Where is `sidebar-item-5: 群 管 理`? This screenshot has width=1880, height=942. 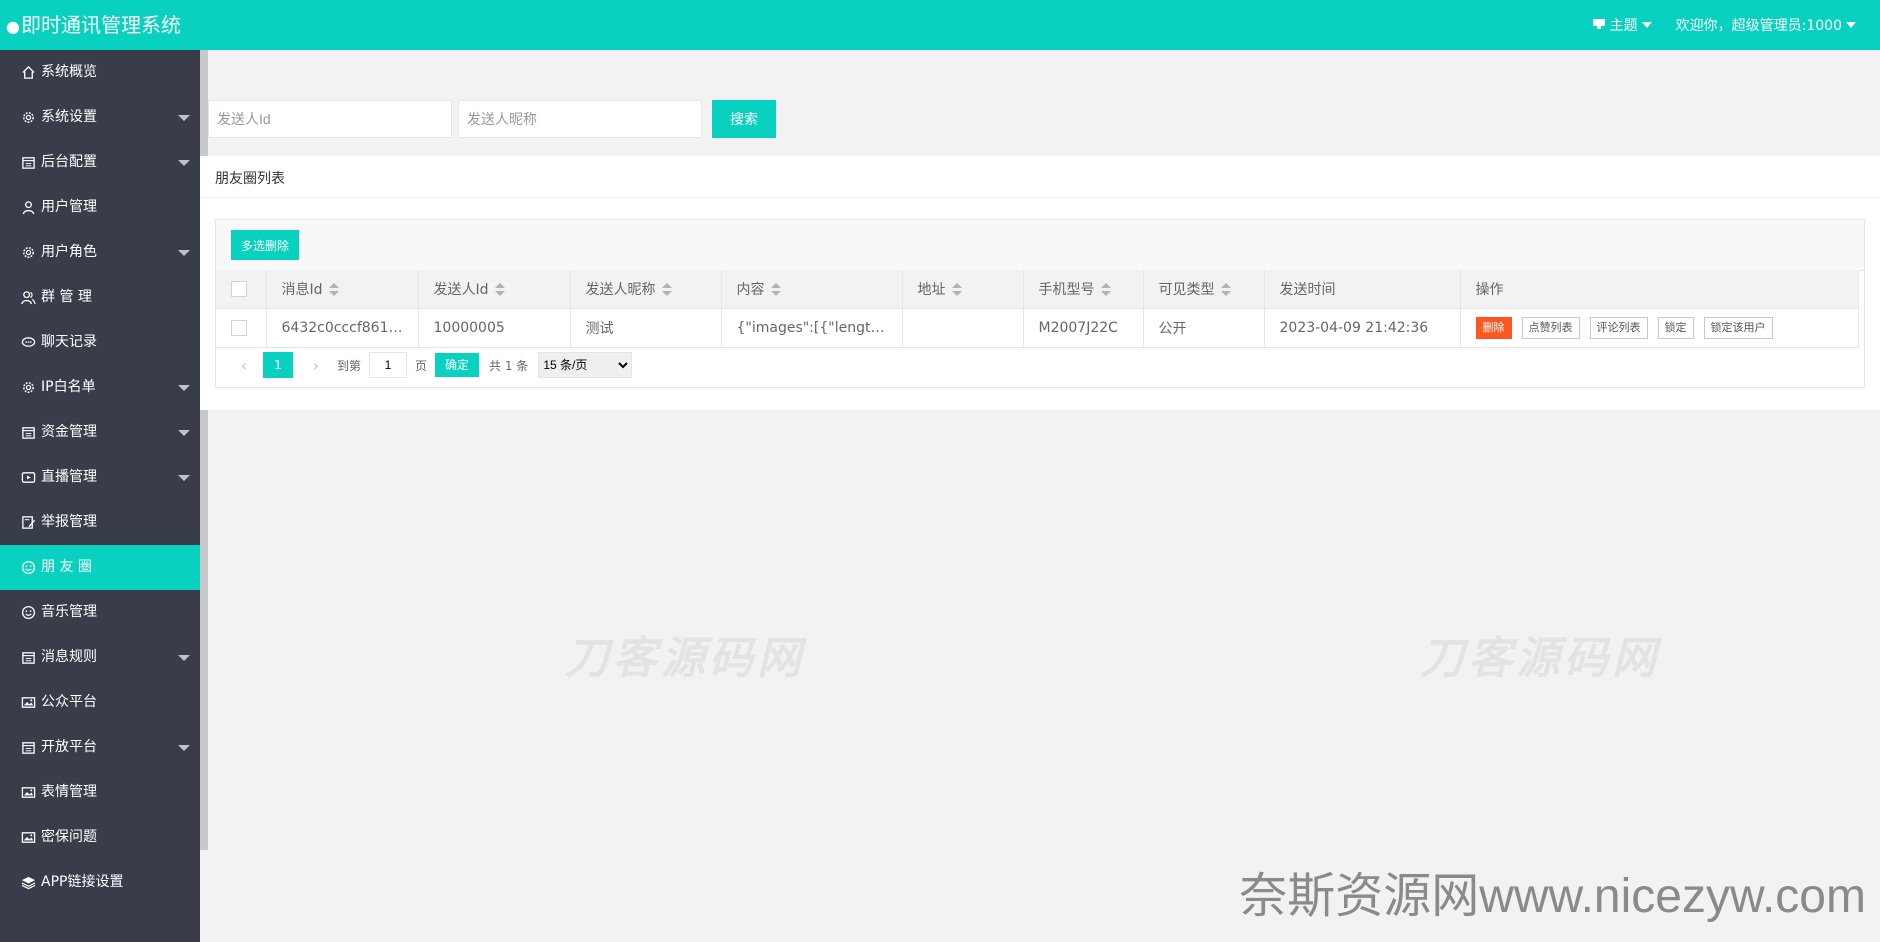 sidebar-item-5: 群 管 理 is located at coordinates (100, 297).